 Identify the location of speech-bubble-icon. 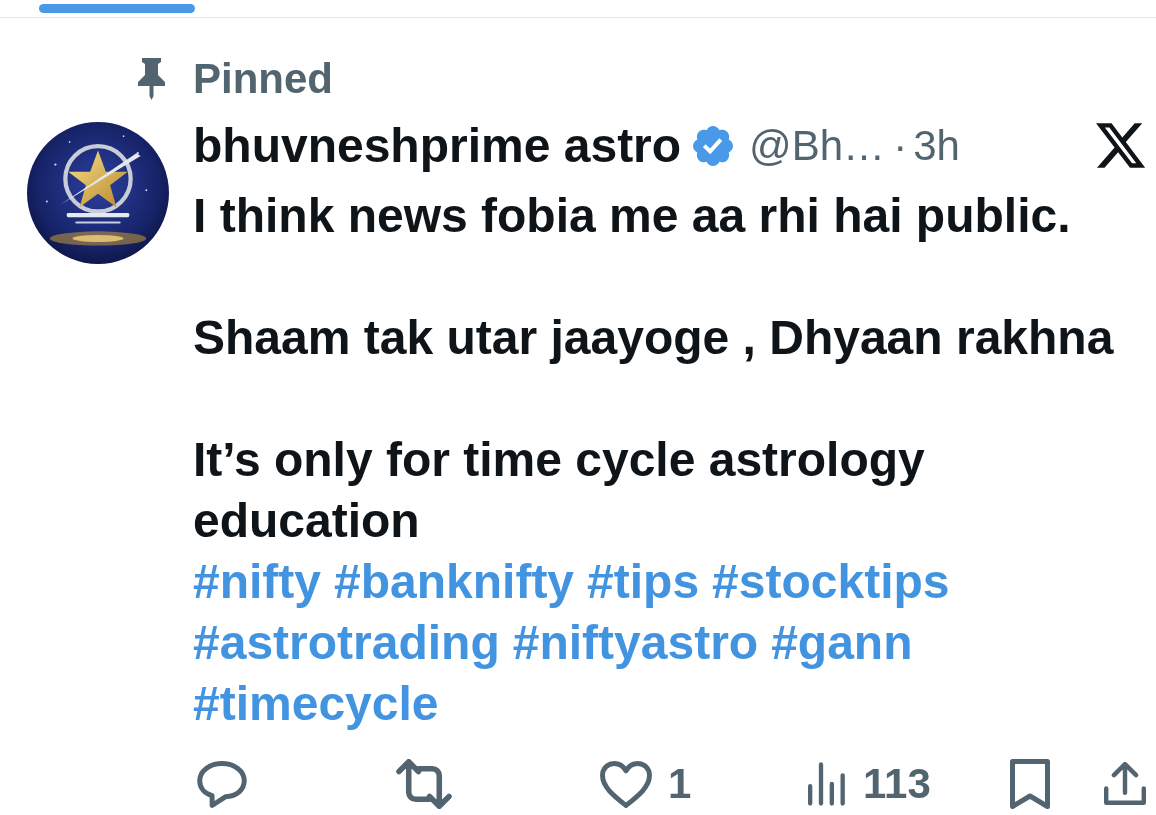
(222, 784).